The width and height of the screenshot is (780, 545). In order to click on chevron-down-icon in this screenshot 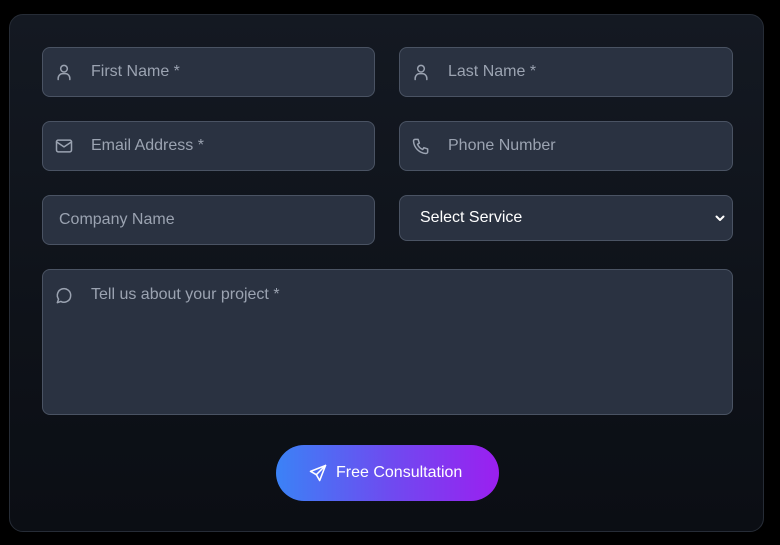, I will do `click(720, 218)`.